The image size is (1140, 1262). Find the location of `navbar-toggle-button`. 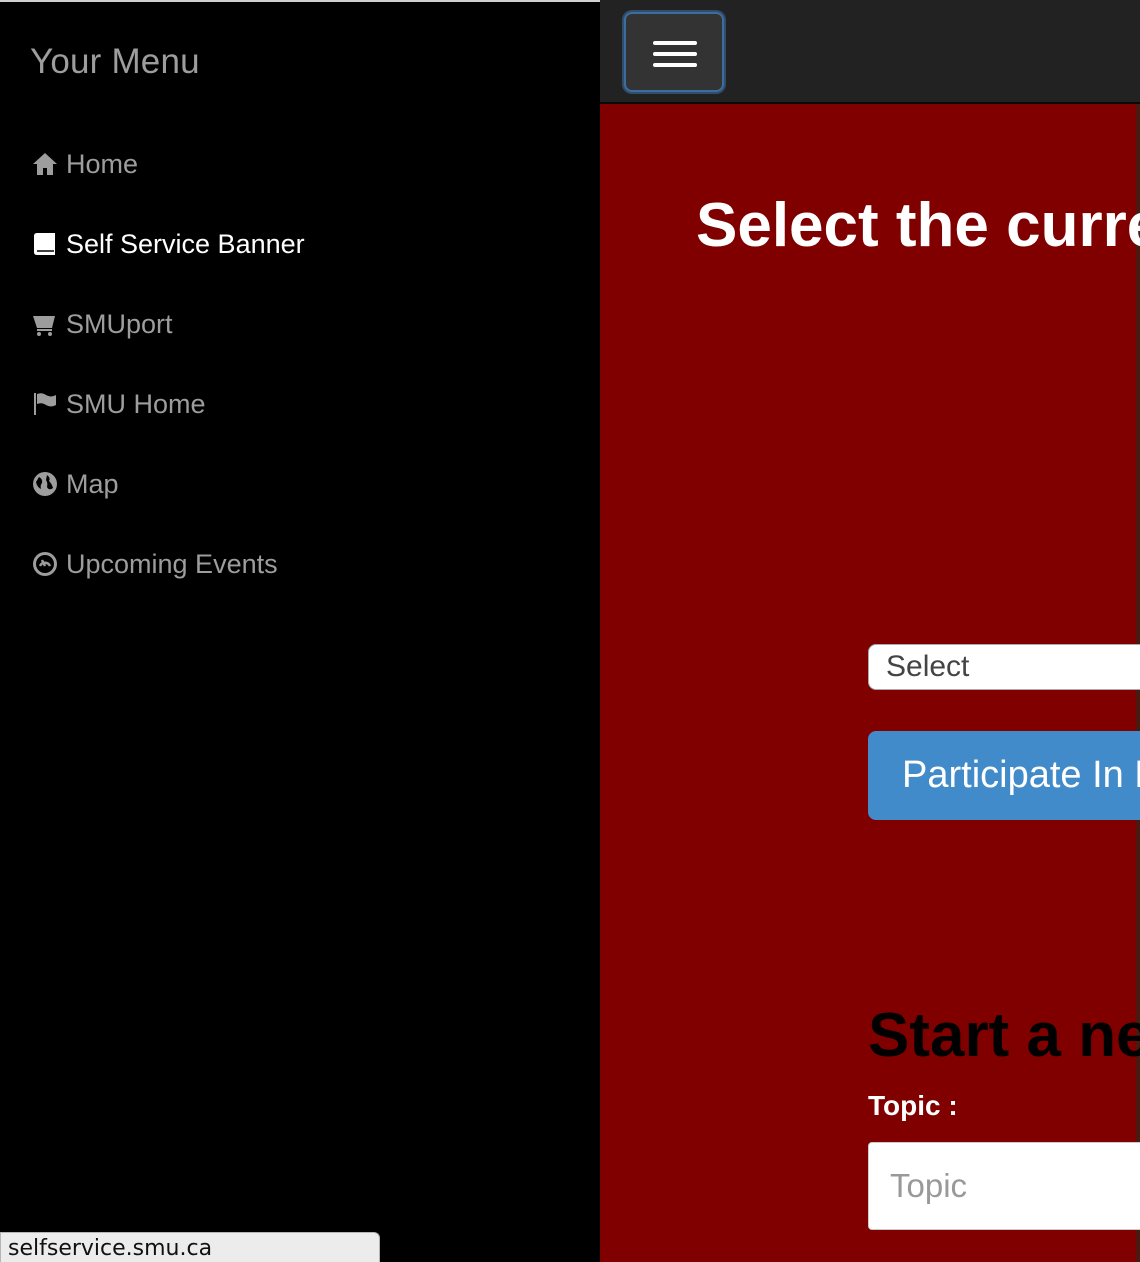

navbar-toggle-button is located at coordinates (674, 52).